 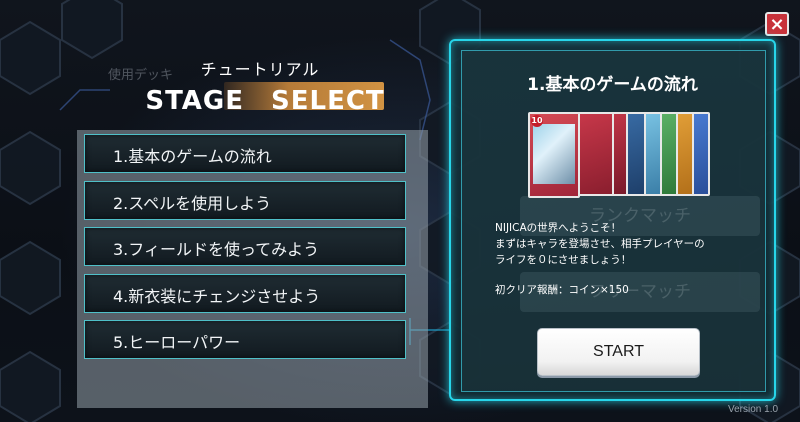 I want to click on stage-item-2: 2.スペルを使用しよう, so click(x=245, y=200).